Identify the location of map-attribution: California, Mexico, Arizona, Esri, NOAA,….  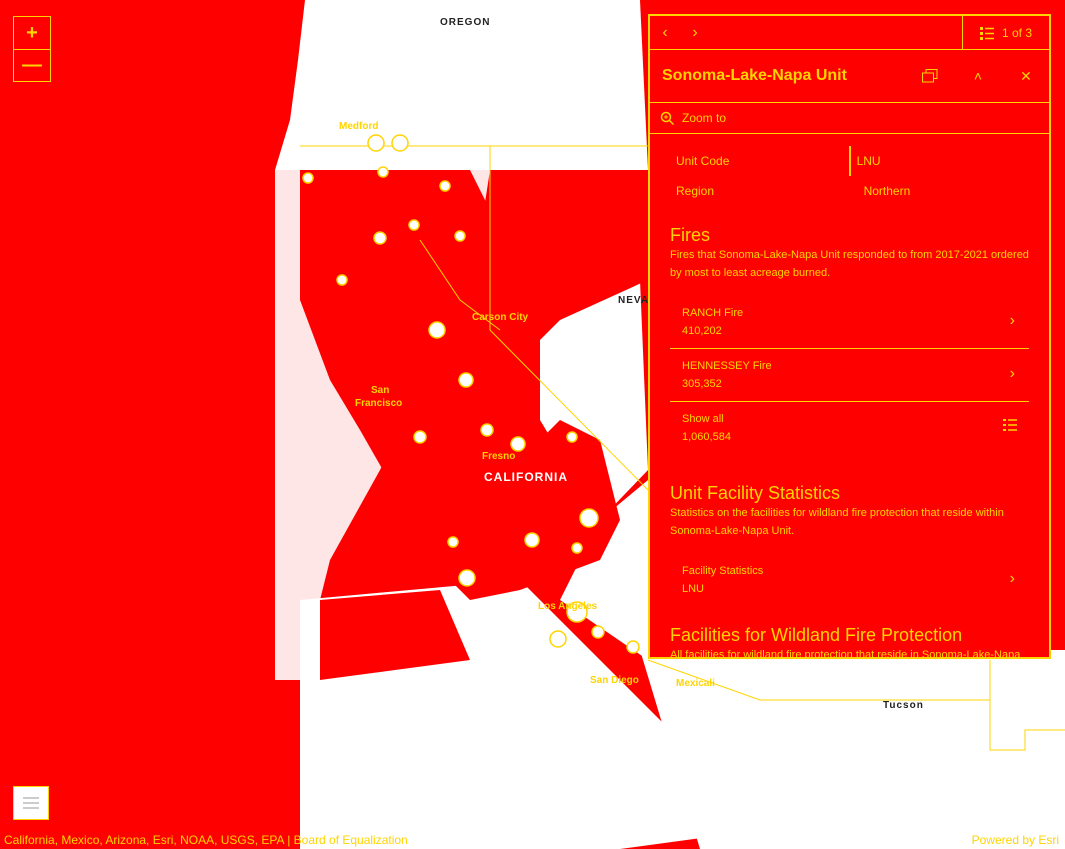
(206, 840).